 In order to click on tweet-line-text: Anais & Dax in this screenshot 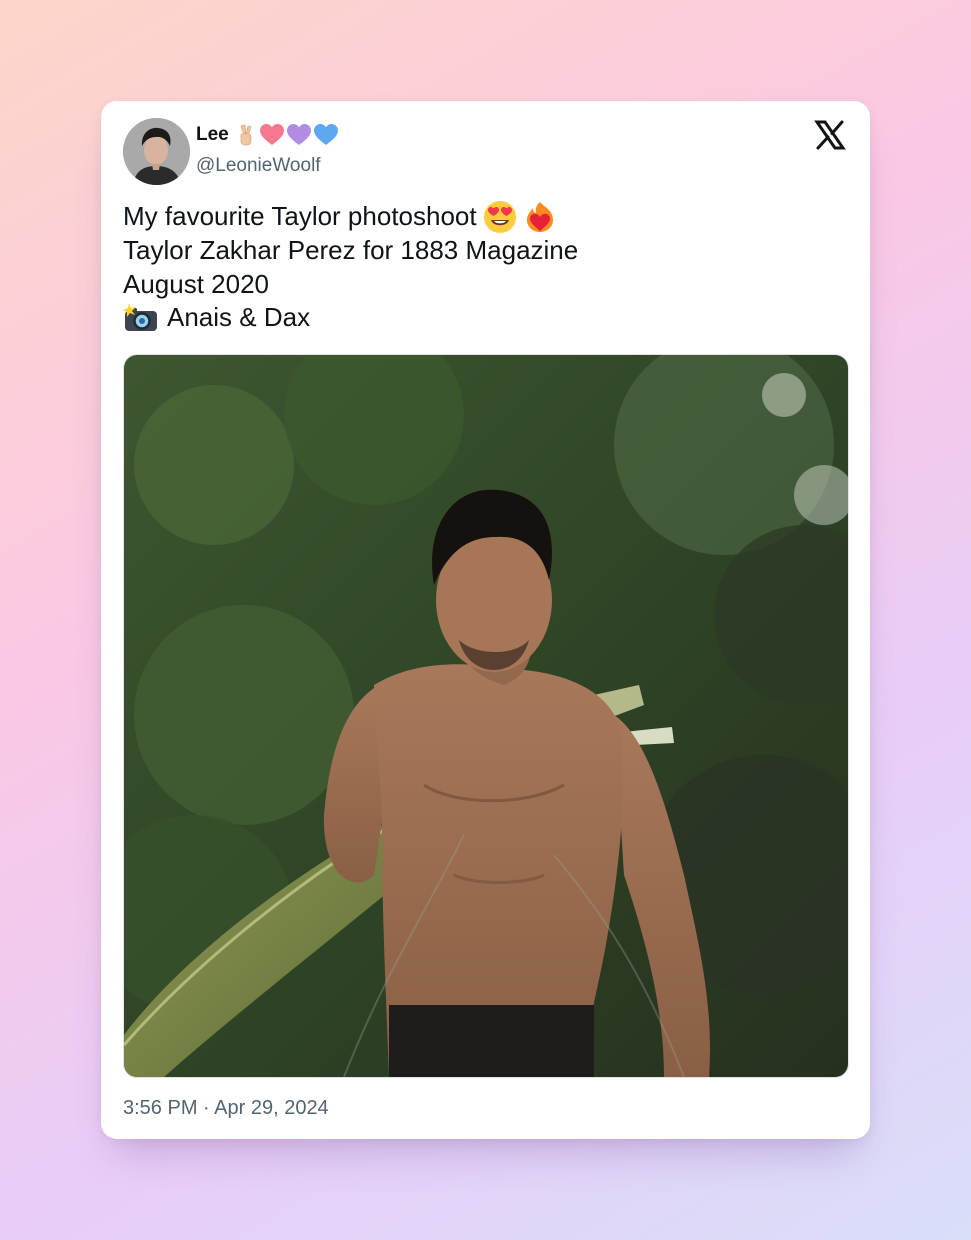, I will do `click(239, 317)`.